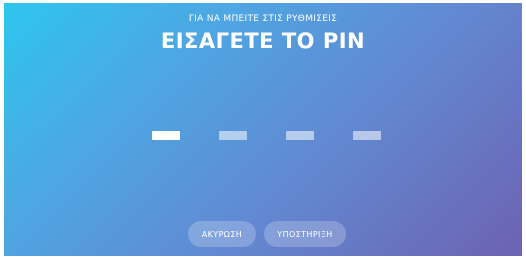  I want to click on cancel-button: ΑΚΥΡΩΣΗ, so click(222, 234).